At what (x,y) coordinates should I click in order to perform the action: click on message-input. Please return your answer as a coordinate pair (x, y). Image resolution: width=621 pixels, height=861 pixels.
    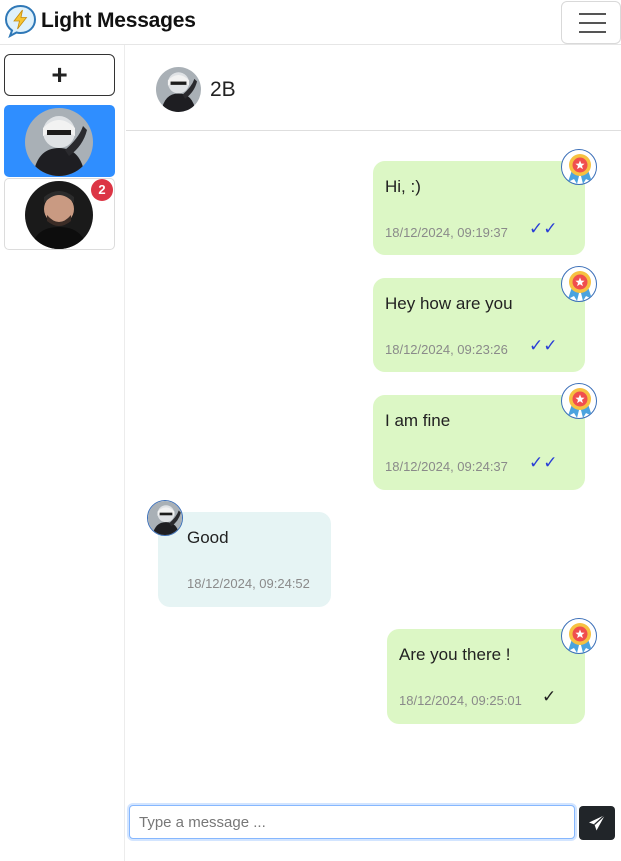
    Looking at the image, I should click on (352, 822).